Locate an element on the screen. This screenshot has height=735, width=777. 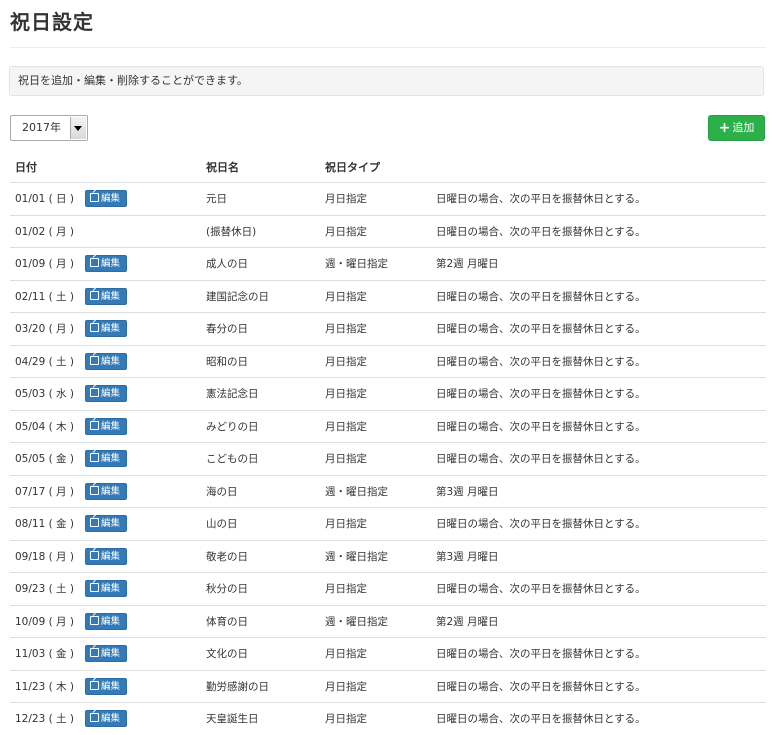
year-select: 2017年 is located at coordinates (49, 128).